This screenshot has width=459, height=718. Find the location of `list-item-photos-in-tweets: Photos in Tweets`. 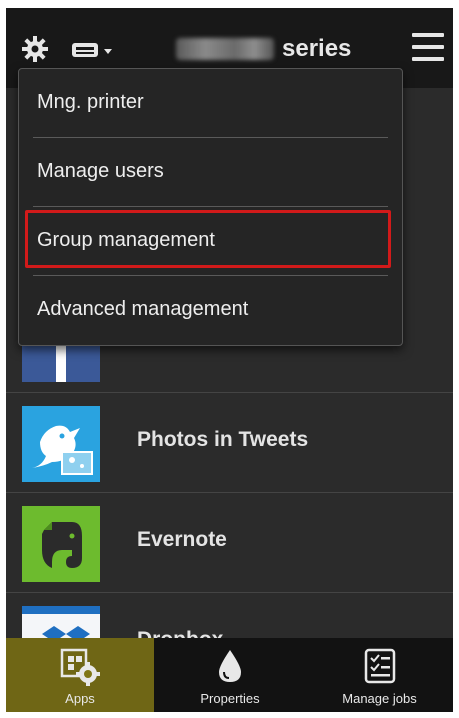

list-item-photos-in-tweets: Photos in Tweets is located at coordinates (229, 442).